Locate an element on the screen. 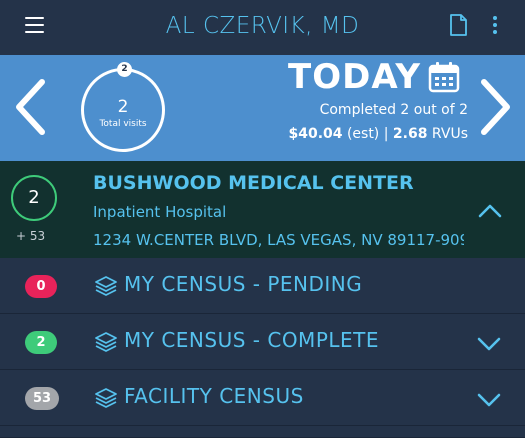 This screenshot has height=438, width=525. census-row-complete: 2 MY CENSUS - COMPLETE is located at coordinates (262, 342).